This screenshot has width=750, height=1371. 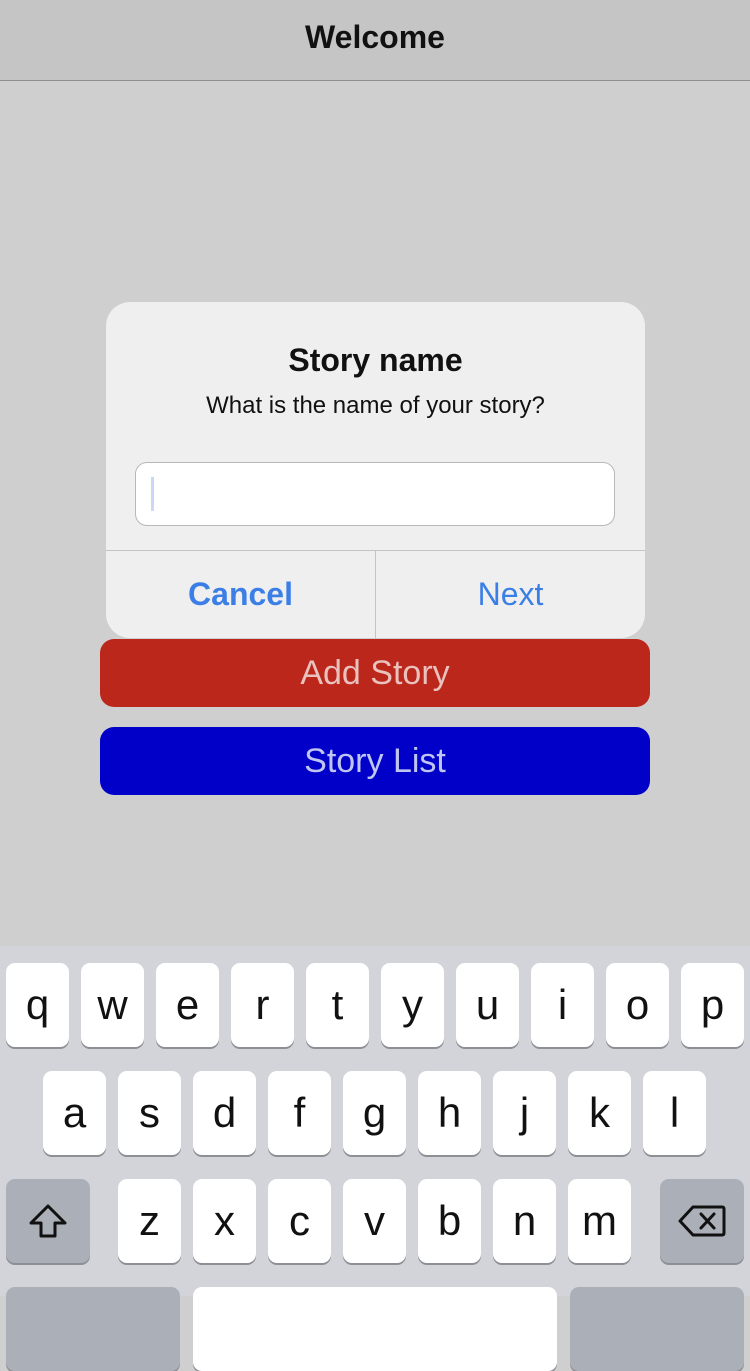 I want to click on key-k: k, so click(x=599, y=1113).